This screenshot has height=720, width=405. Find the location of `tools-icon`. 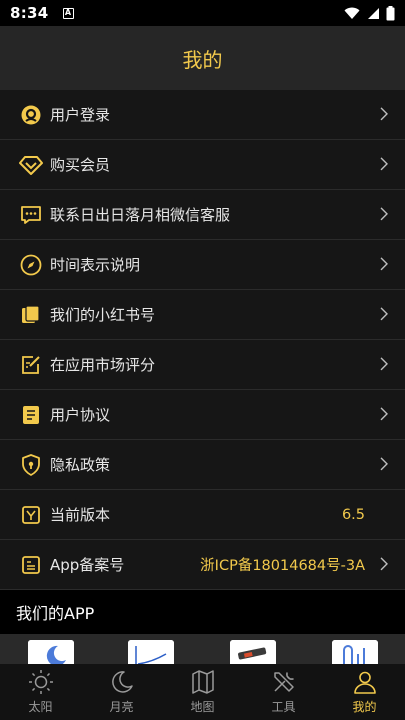

tools-icon is located at coordinates (283, 682).